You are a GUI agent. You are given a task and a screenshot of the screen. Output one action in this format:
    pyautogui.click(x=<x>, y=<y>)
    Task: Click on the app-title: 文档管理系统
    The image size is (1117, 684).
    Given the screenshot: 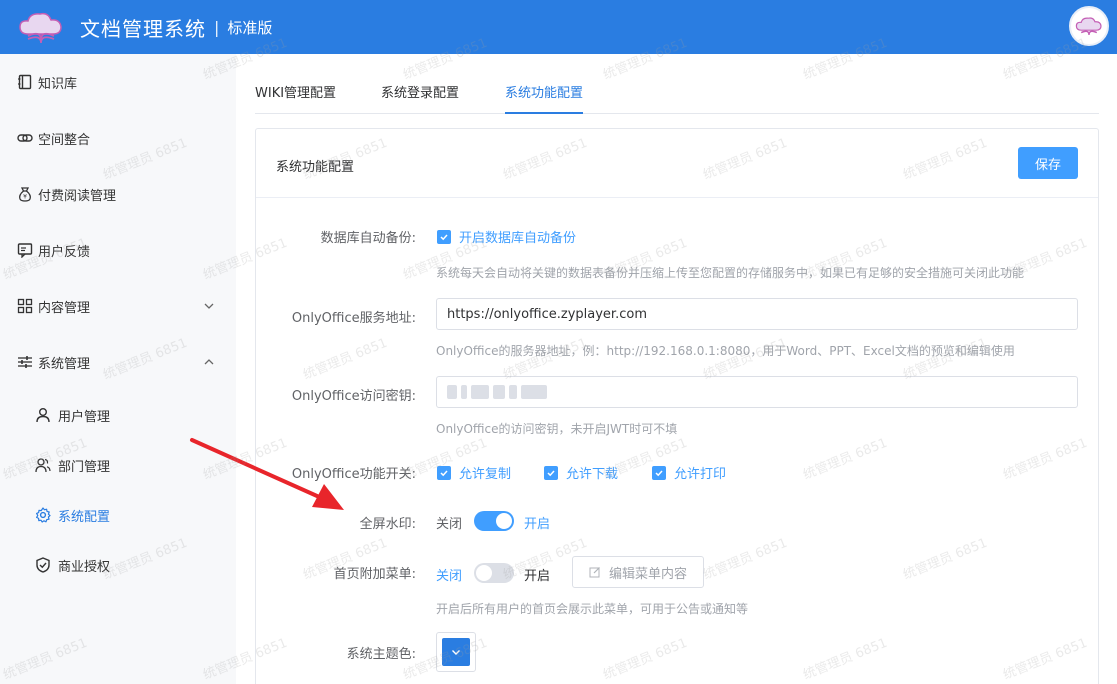 What is the action you would take?
    pyautogui.click(x=143, y=28)
    